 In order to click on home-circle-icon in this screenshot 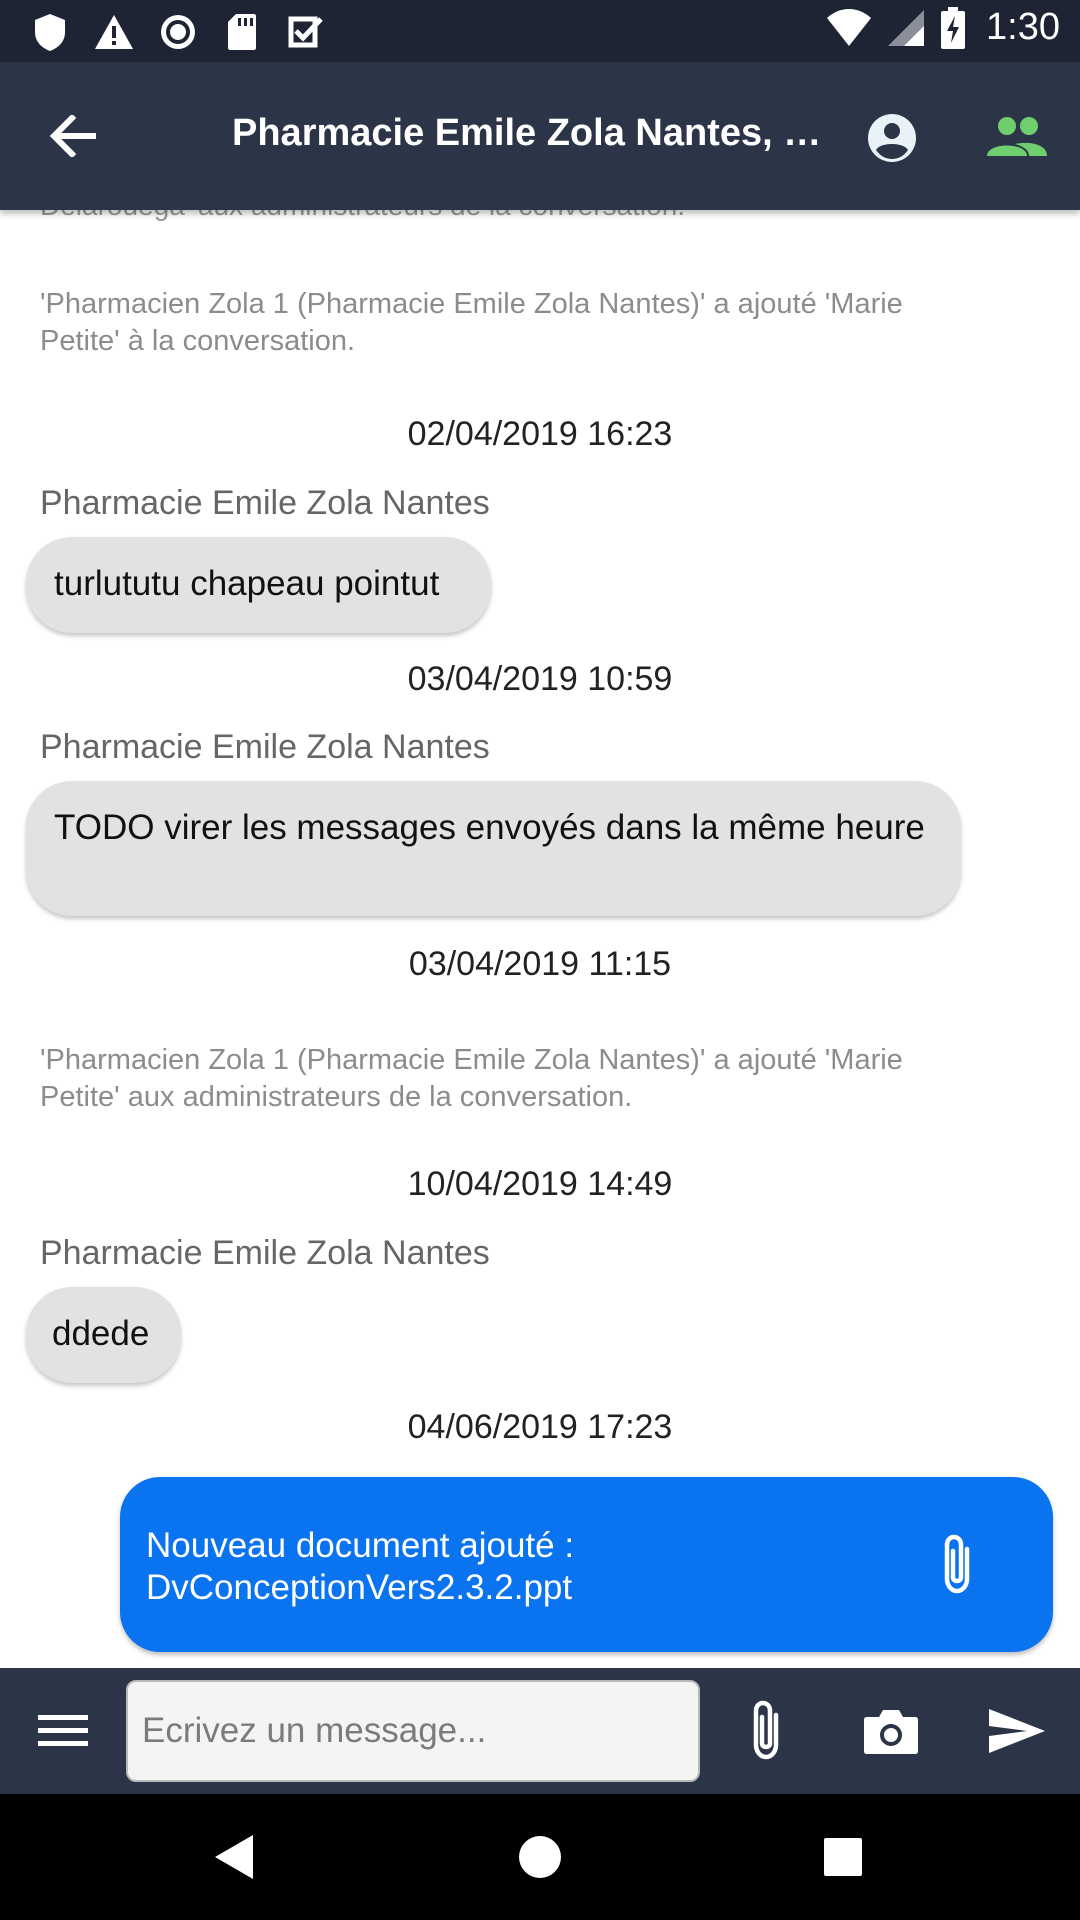, I will do `click(540, 1857)`.